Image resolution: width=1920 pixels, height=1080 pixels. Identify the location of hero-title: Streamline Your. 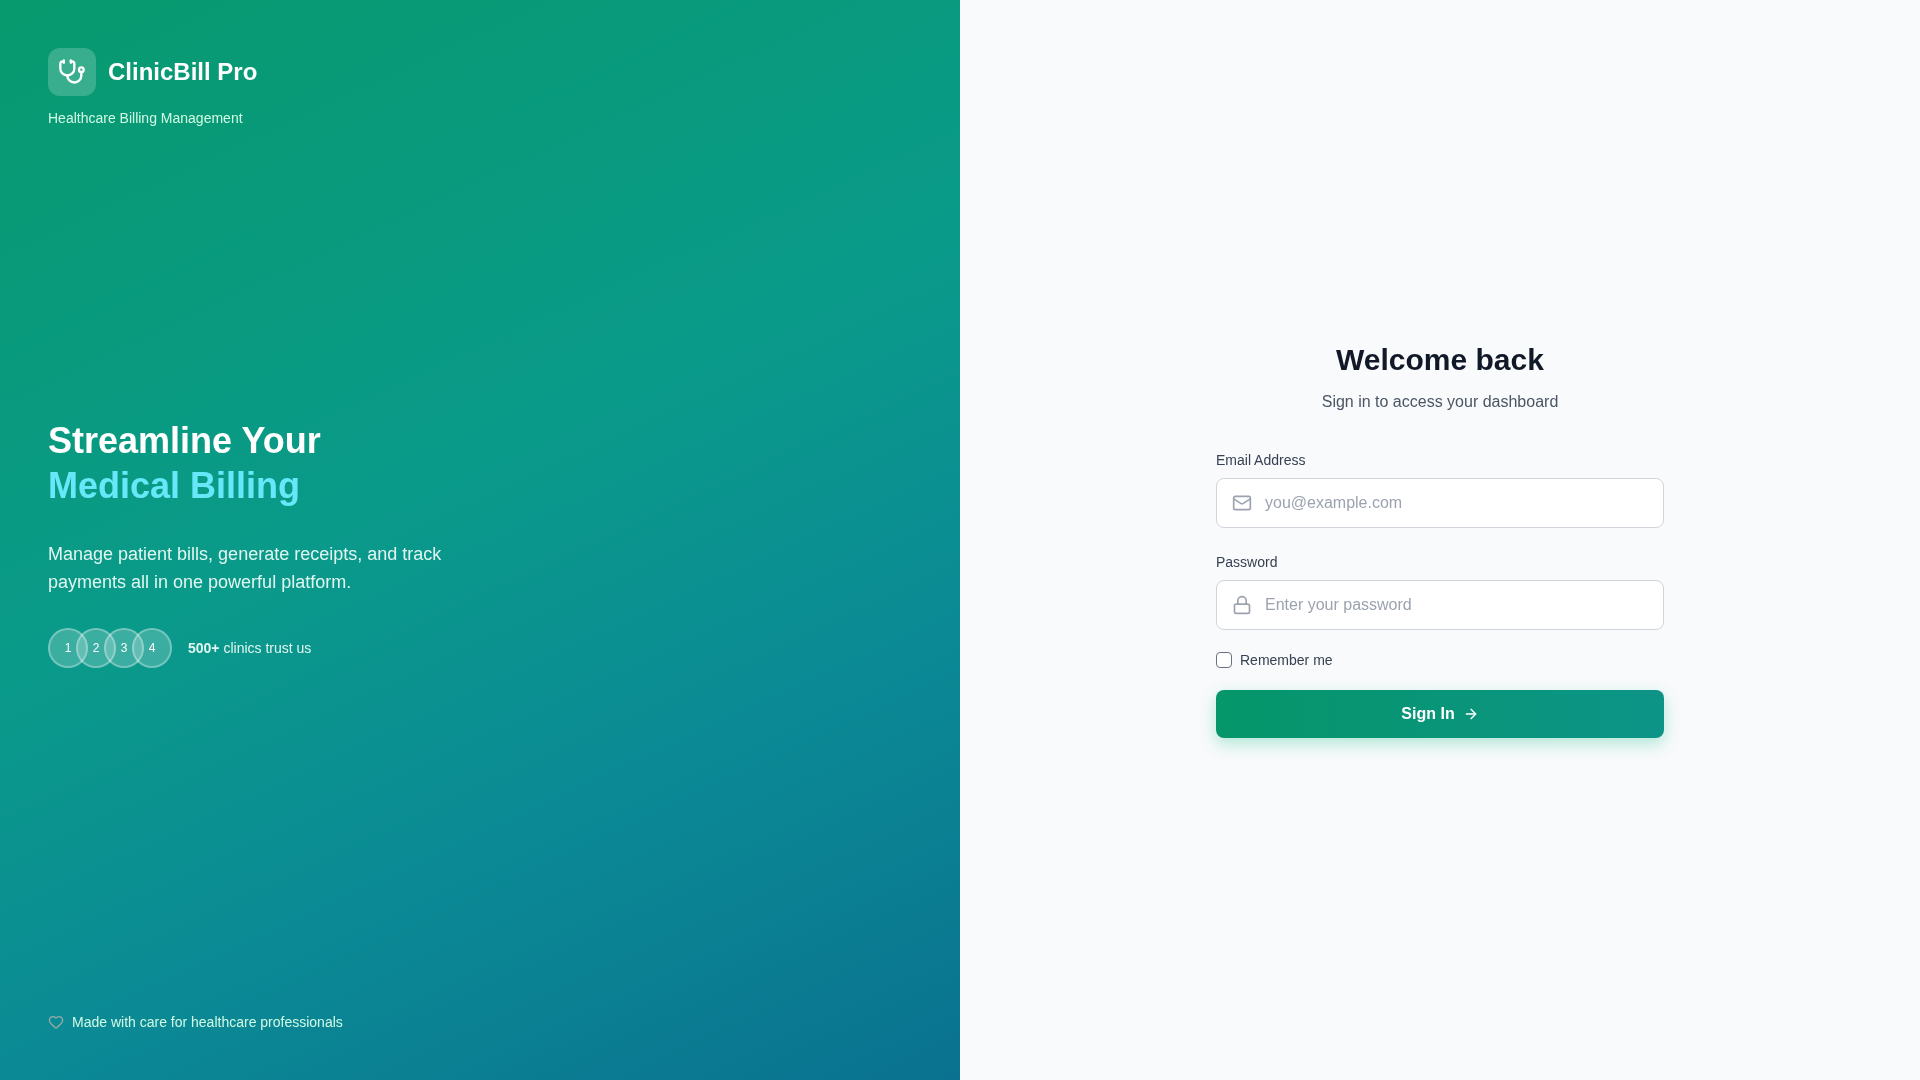
(185, 440).